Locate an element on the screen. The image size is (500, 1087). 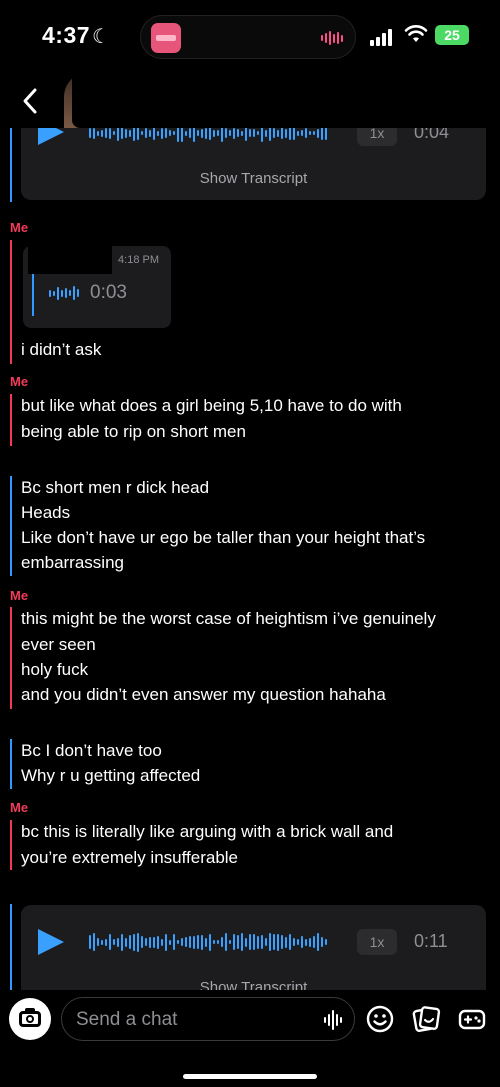
chat-input-container is located at coordinates (208, 1019).